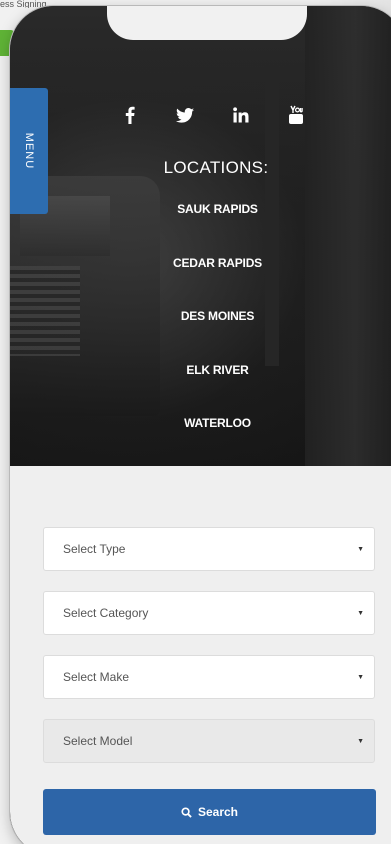 The width and height of the screenshot is (391, 844). What do you see at coordinates (186, 812) in the screenshot?
I see `search-icon` at bounding box center [186, 812].